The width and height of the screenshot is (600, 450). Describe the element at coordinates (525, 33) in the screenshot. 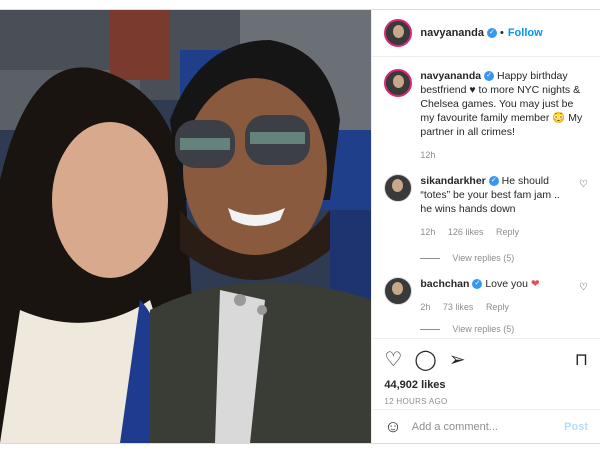

I see `follow-button: Follow` at that location.